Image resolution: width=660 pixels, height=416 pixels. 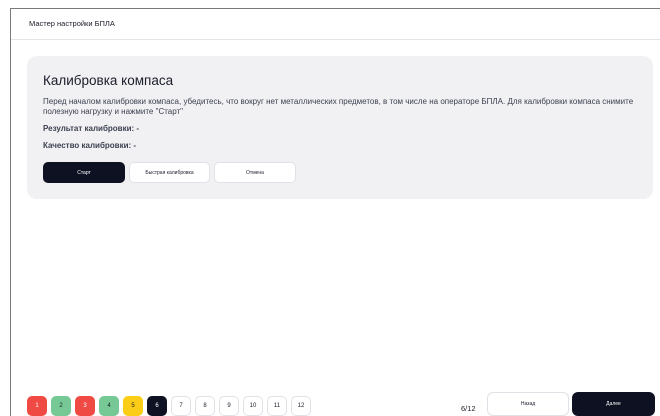 I want to click on next-button: Далее, so click(x=613, y=404).